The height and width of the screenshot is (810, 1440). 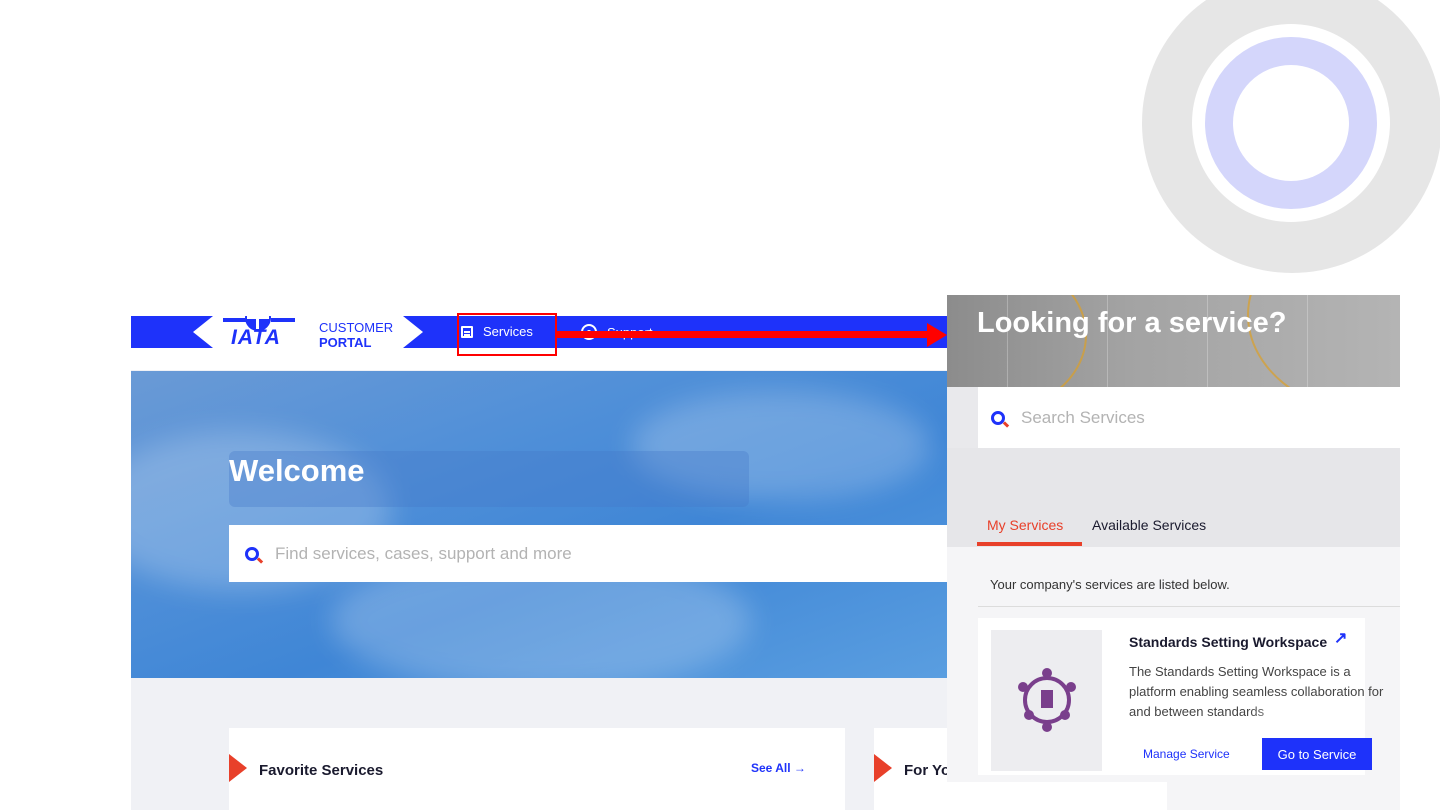 What do you see at coordinates (1132, 323) in the screenshot?
I see `services-panel-title: Looking for a service?` at bounding box center [1132, 323].